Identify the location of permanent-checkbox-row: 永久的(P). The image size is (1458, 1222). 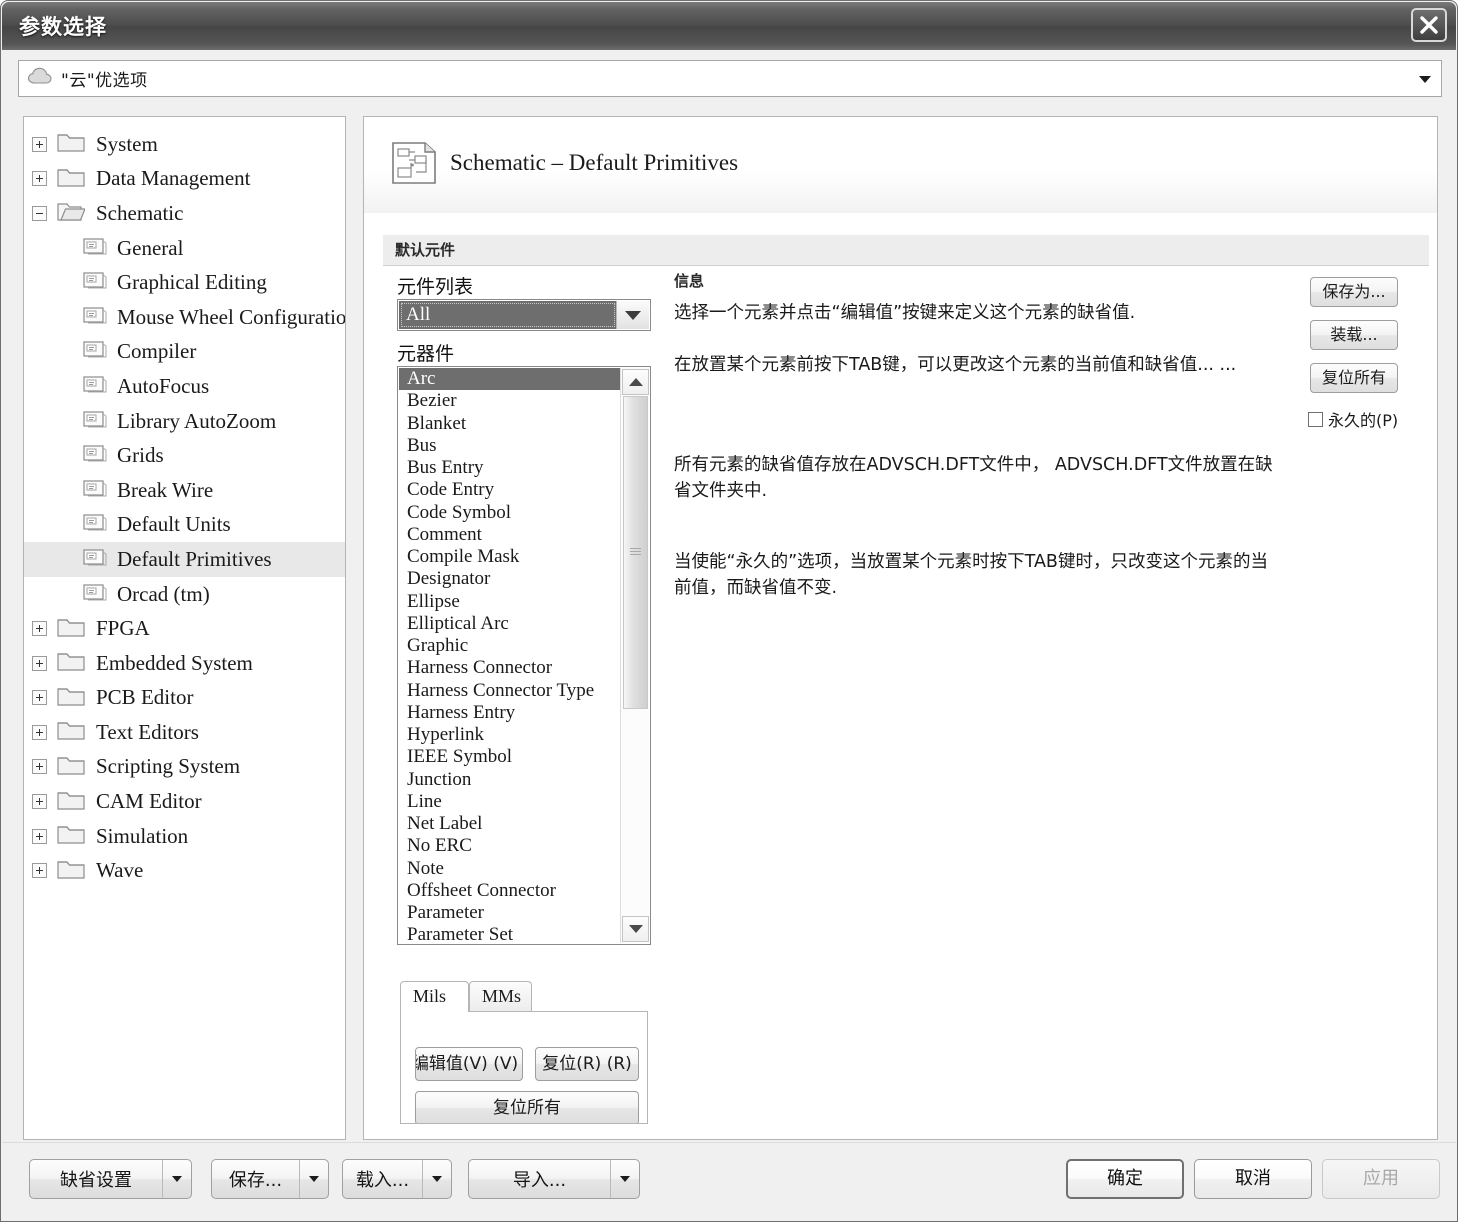
(1353, 419).